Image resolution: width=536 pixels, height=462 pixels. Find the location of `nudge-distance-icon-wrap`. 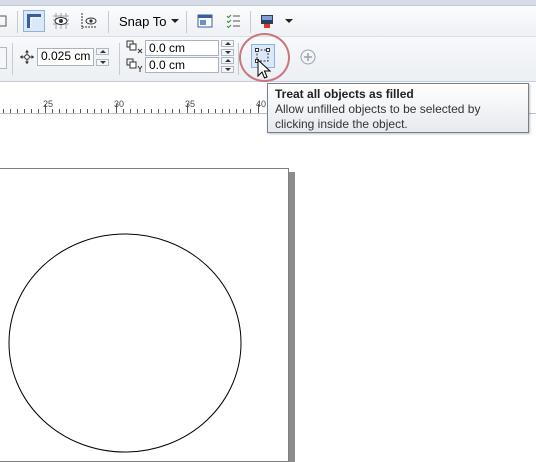

nudge-distance-icon-wrap is located at coordinates (27, 57).